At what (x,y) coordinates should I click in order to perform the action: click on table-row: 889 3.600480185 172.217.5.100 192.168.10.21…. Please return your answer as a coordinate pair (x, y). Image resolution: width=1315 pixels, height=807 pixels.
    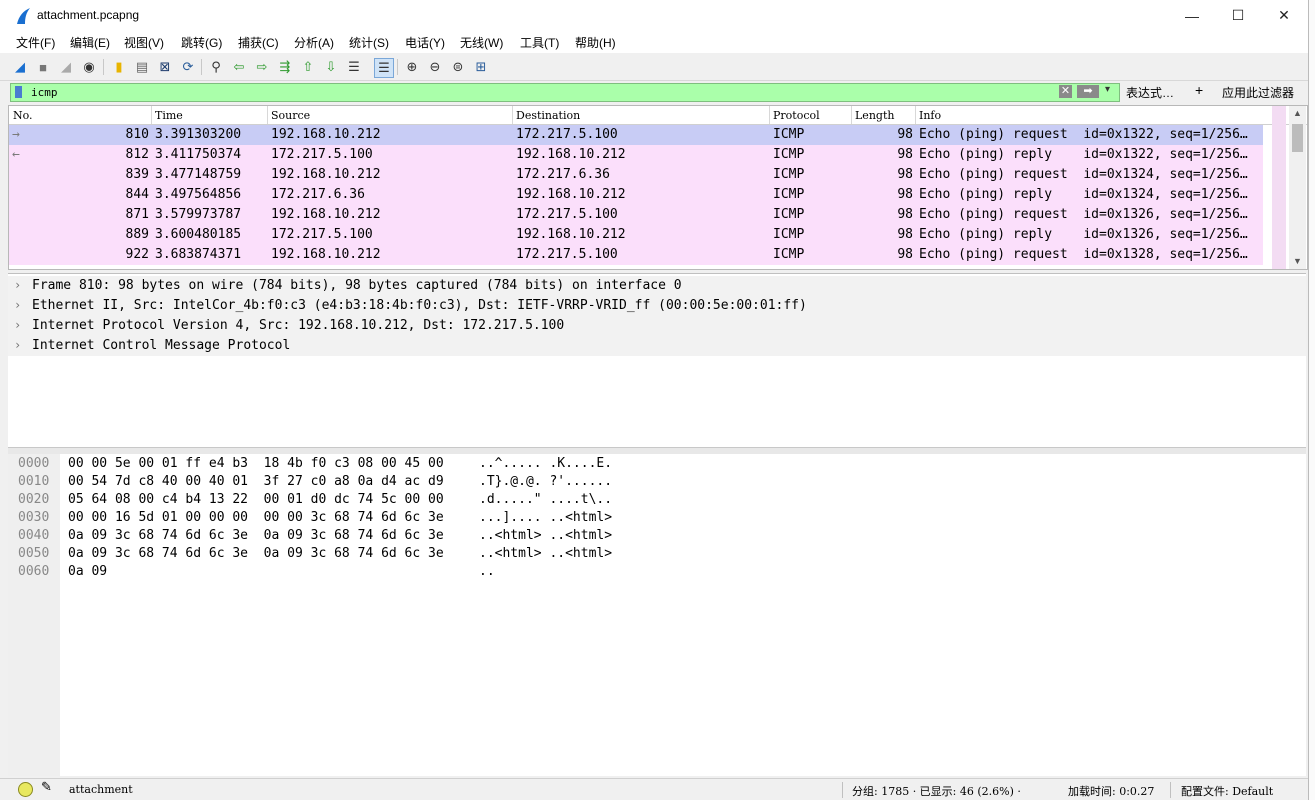
    Looking at the image, I should click on (636, 235).